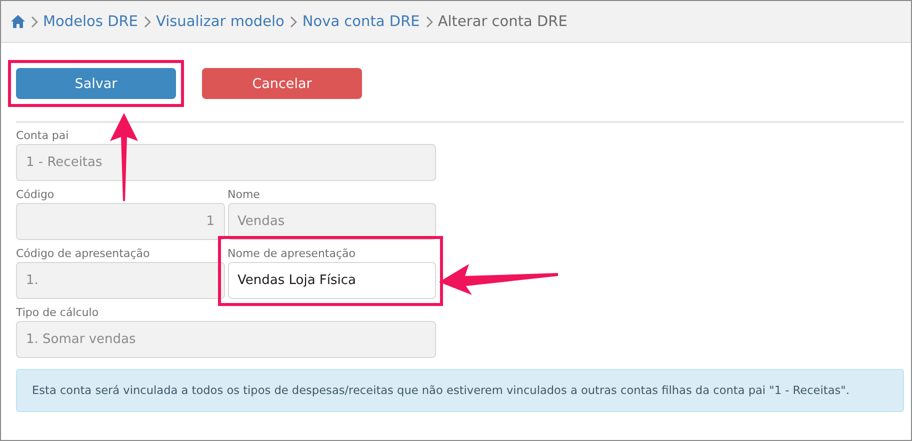 Image resolution: width=912 pixels, height=441 pixels. What do you see at coordinates (83, 253) in the screenshot?
I see `field-label: Código de apresentação` at bounding box center [83, 253].